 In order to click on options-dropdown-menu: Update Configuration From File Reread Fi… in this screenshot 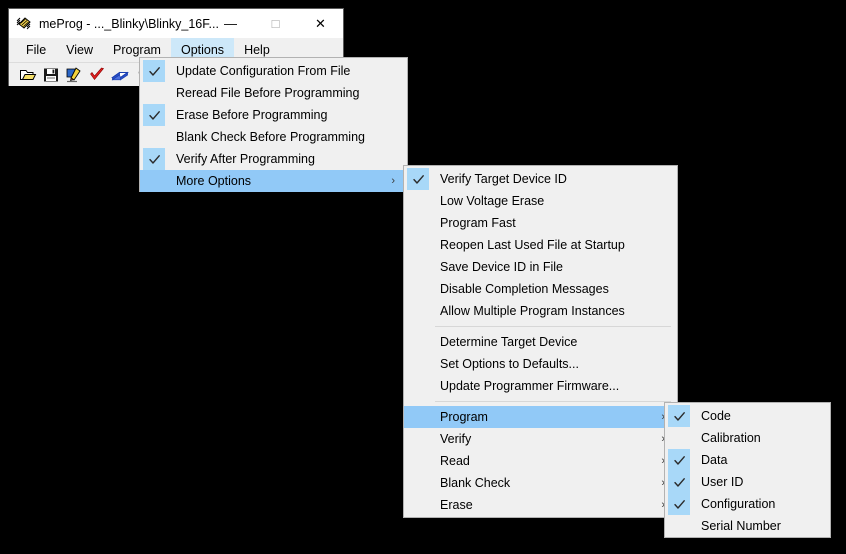, I will do `click(273, 124)`.